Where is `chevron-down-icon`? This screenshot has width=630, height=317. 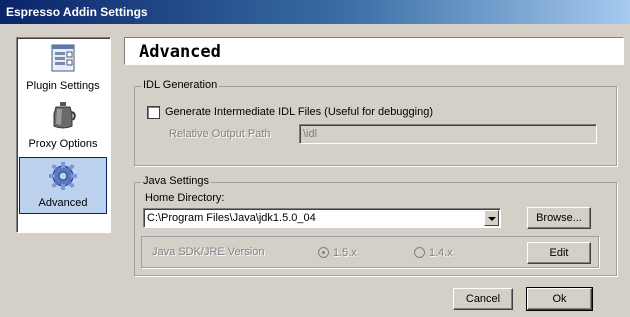 chevron-down-icon is located at coordinates (491, 218).